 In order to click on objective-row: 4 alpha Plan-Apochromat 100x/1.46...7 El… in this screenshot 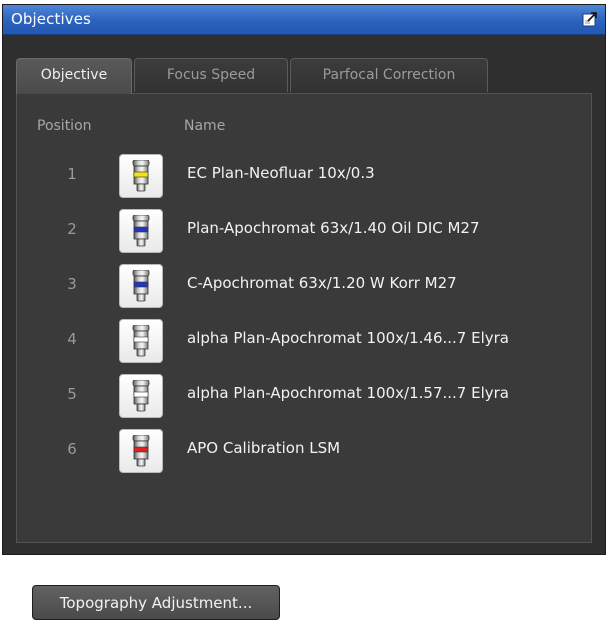, I will do `click(304, 340)`.